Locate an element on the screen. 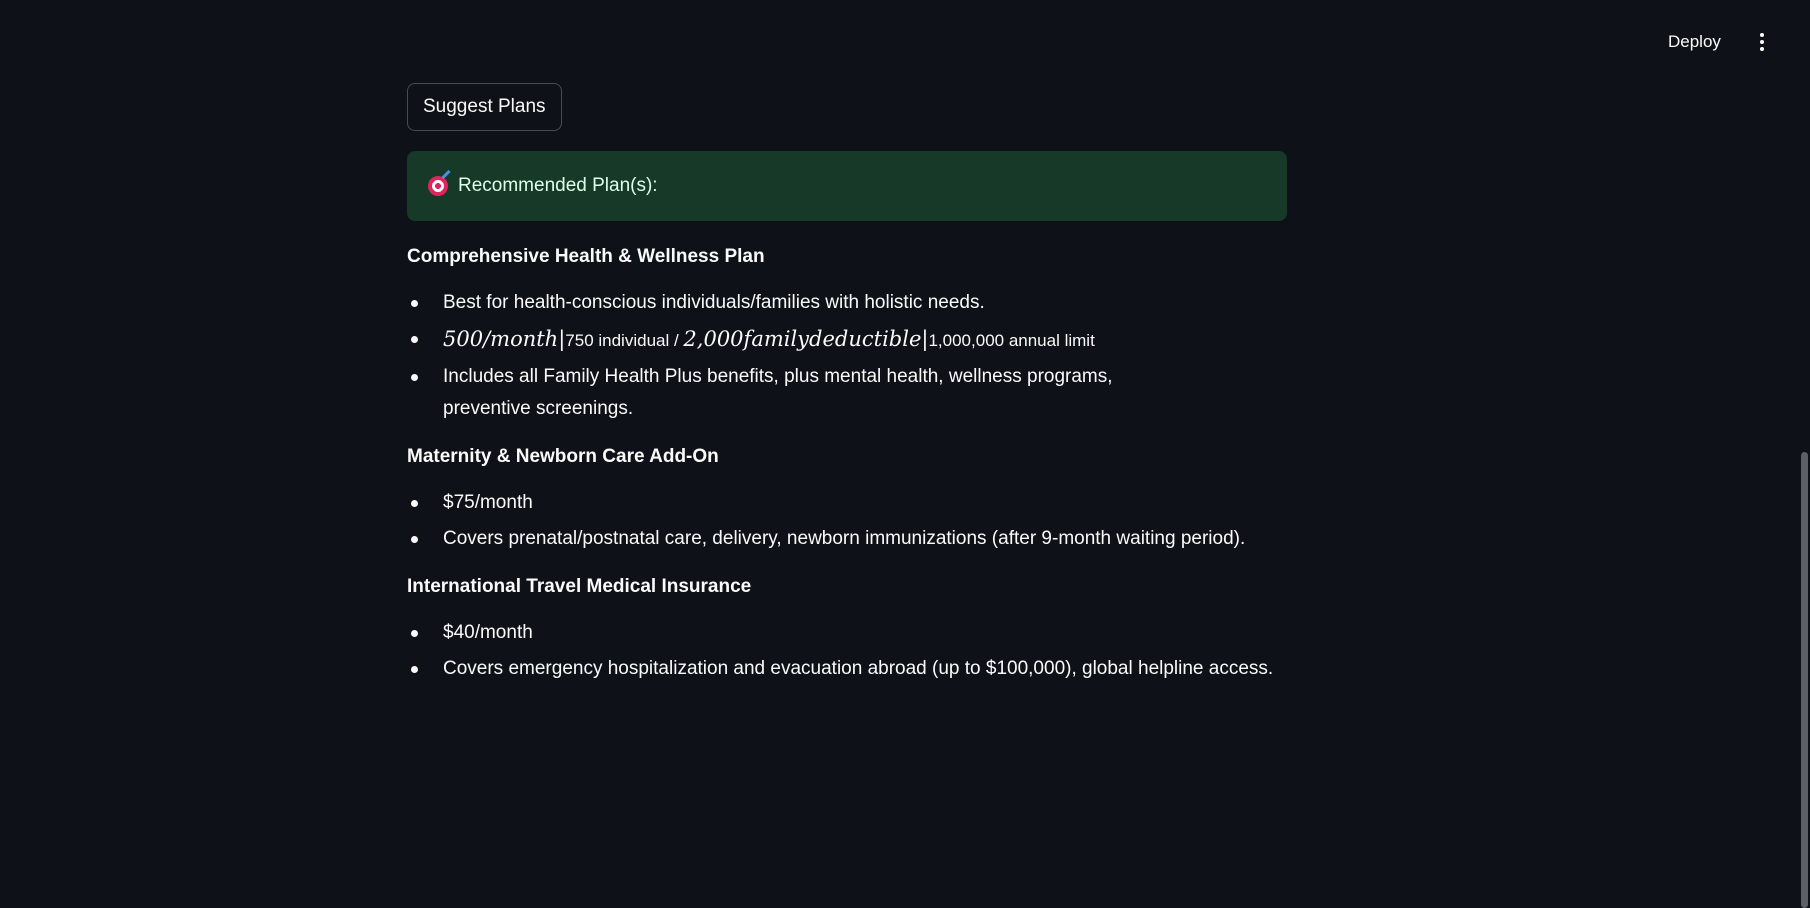 This screenshot has height=908, width=1810. math-text: familydeductible is located at coordinates (832, 339).